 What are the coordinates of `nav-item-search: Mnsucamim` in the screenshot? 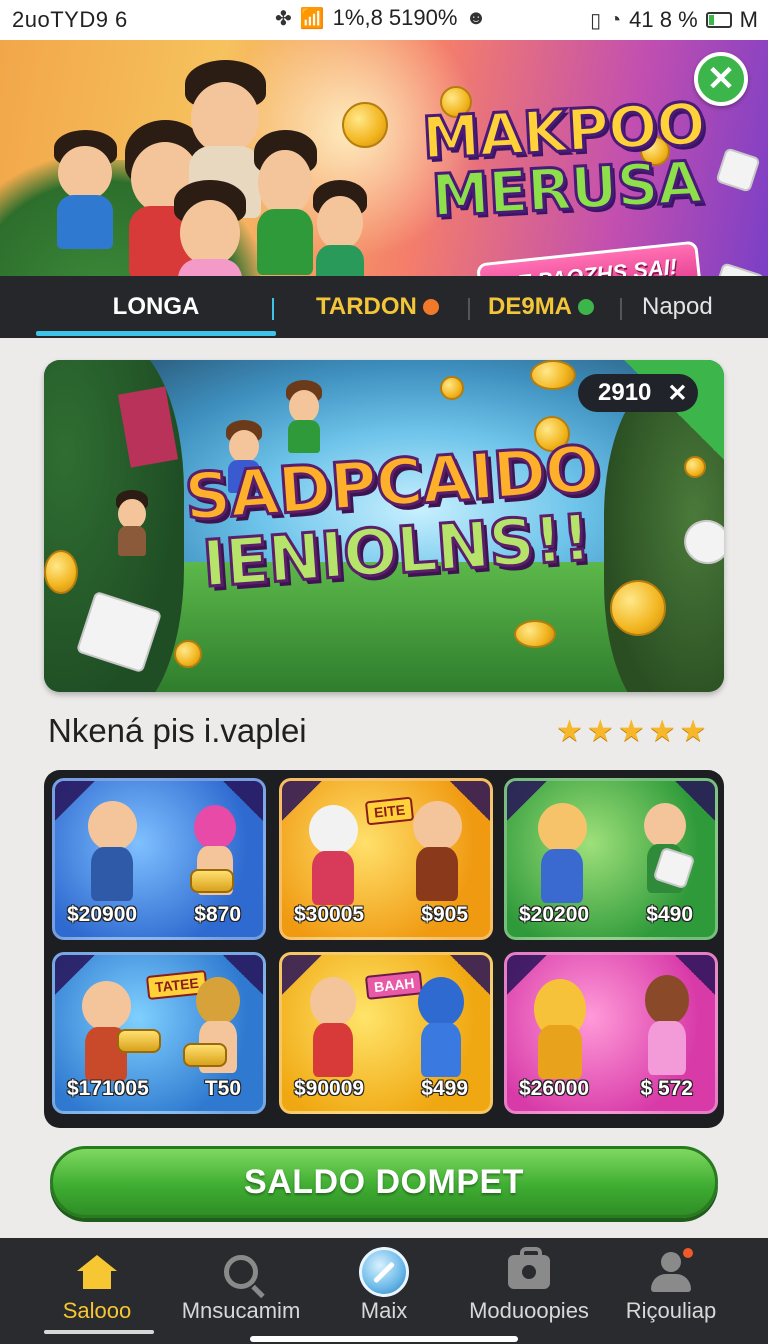 It's located at (241, 1291).